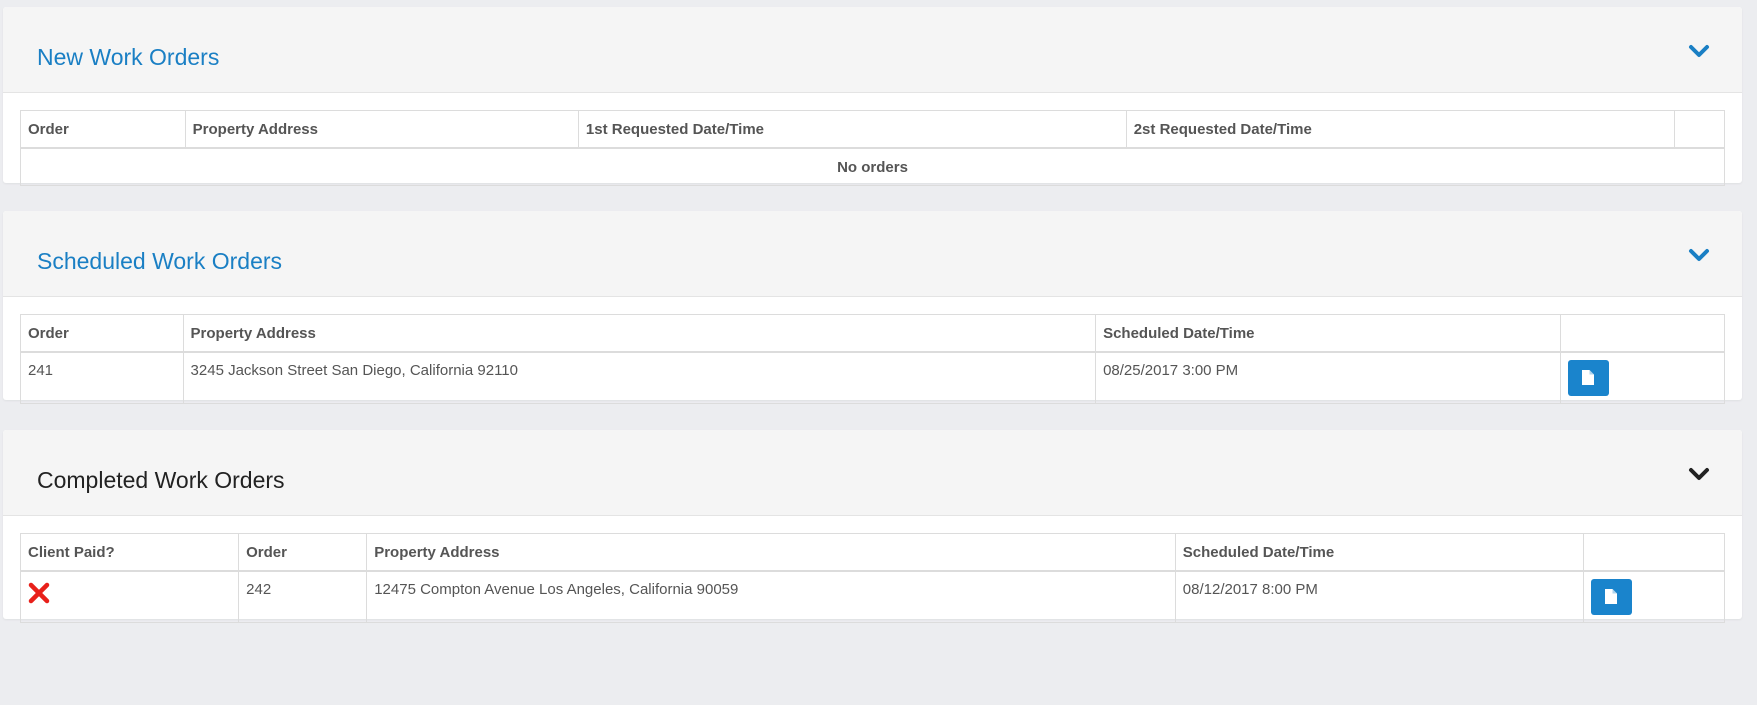 The height and width of the screenshot is (705, 1757). What do you see at coordinates (1400, 129) in the screenshot?
I see `column-header: 2st Requested Date/Time` at bounding box center [1400, 129].